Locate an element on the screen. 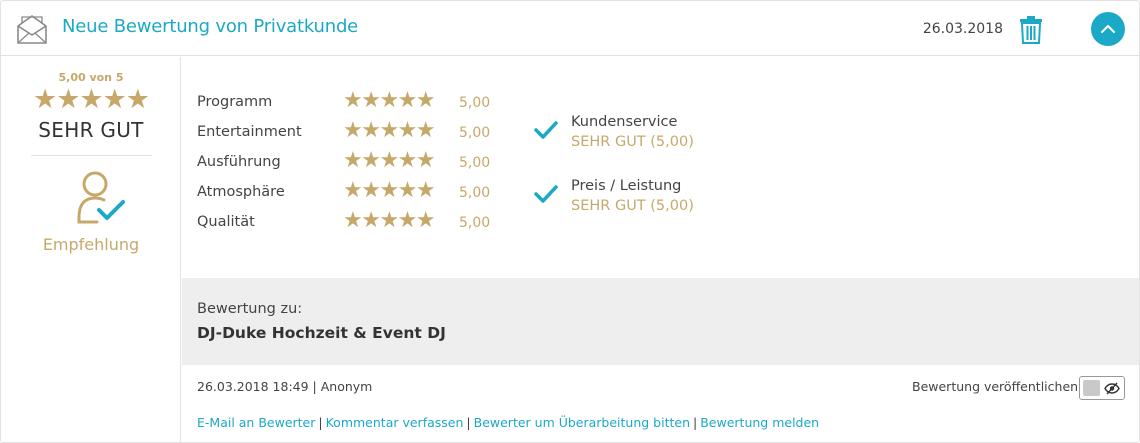  user-check-icon is located at coordinates (101, 197).